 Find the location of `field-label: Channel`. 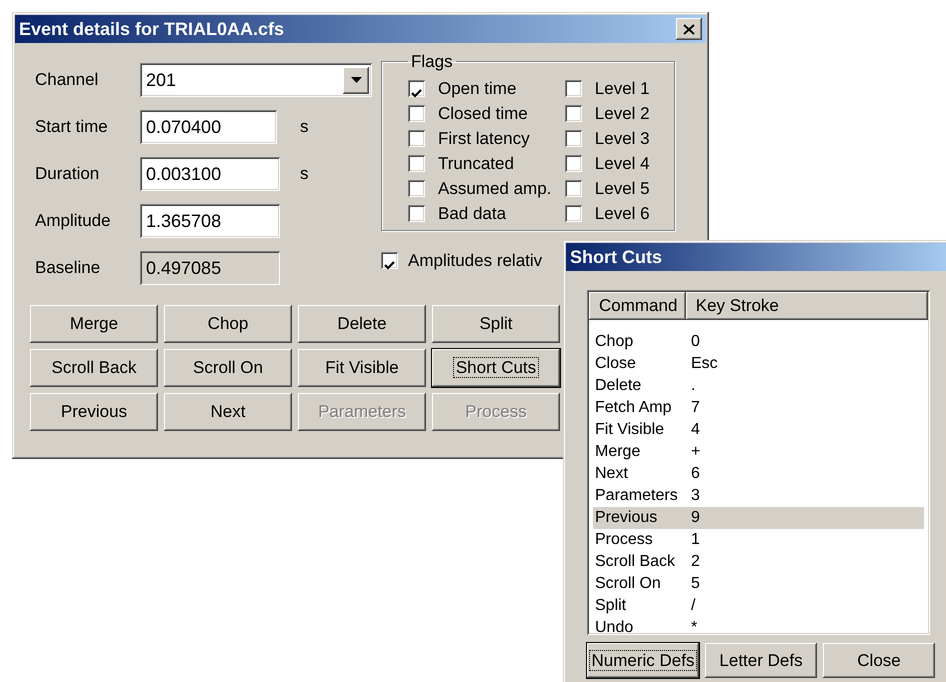

field-label: Channel is located at coordinates (67, 80).